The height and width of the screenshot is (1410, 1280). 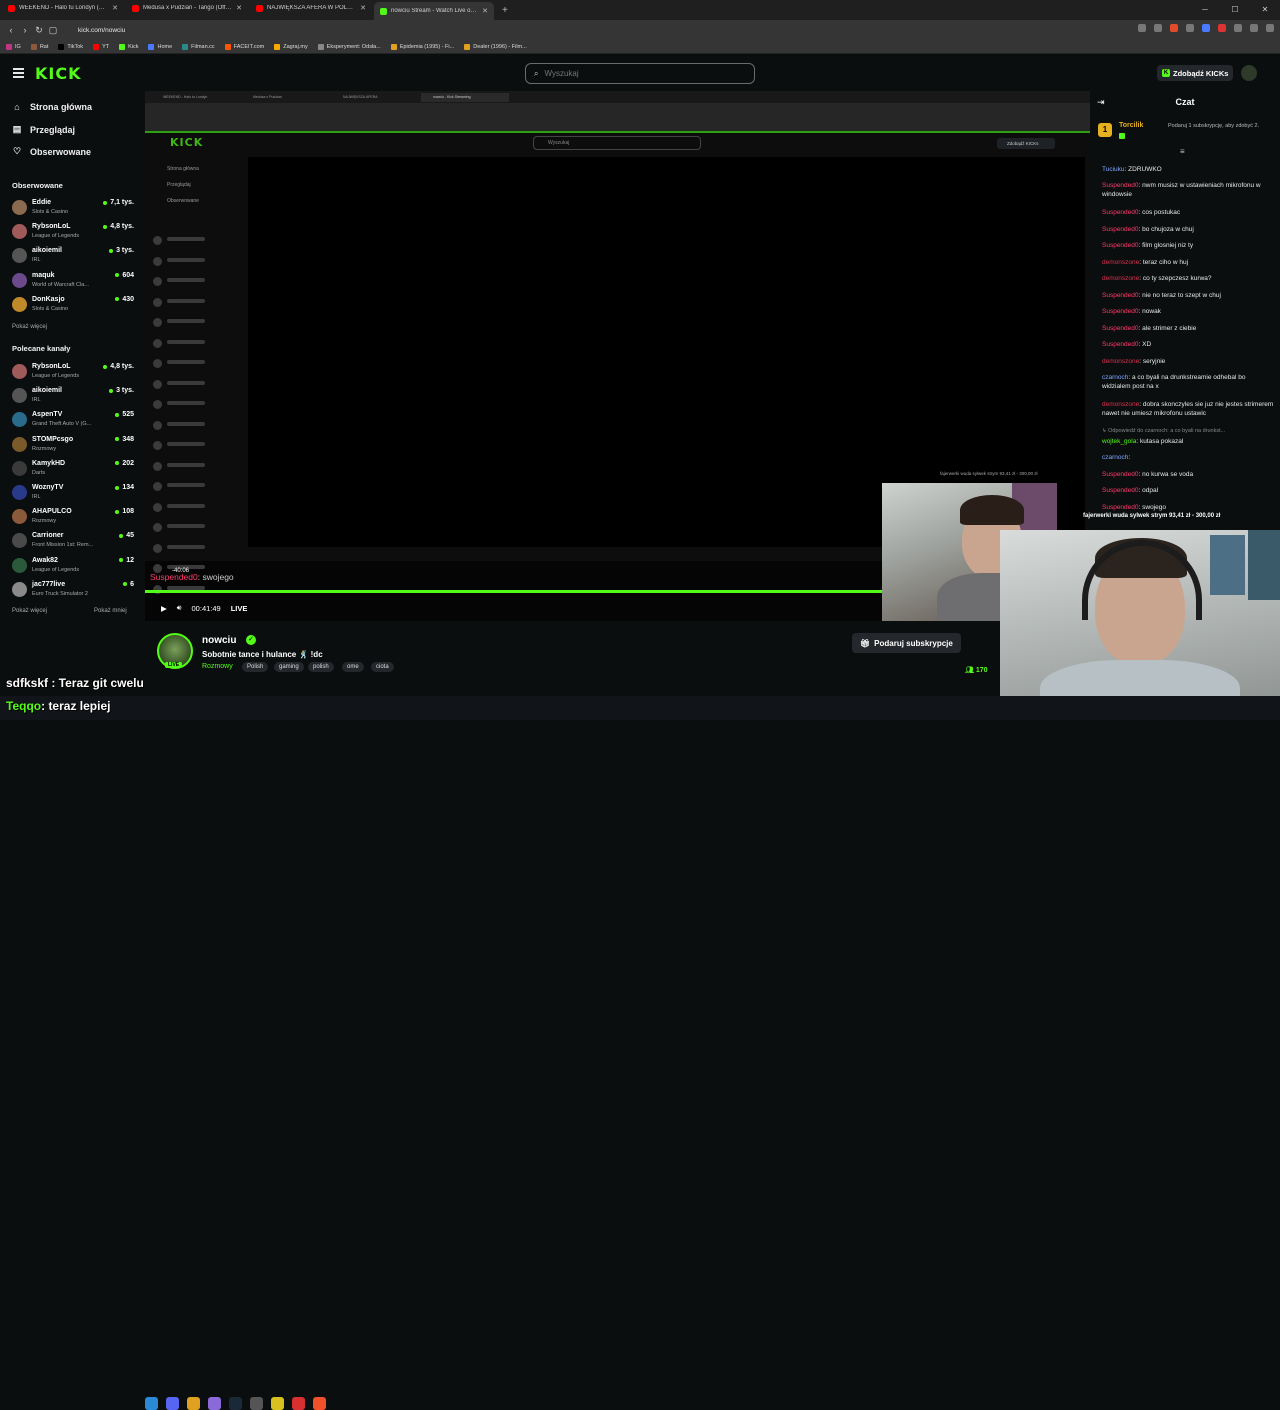 I want to click on stream-tag: gaming, so click(x=289, y=667).